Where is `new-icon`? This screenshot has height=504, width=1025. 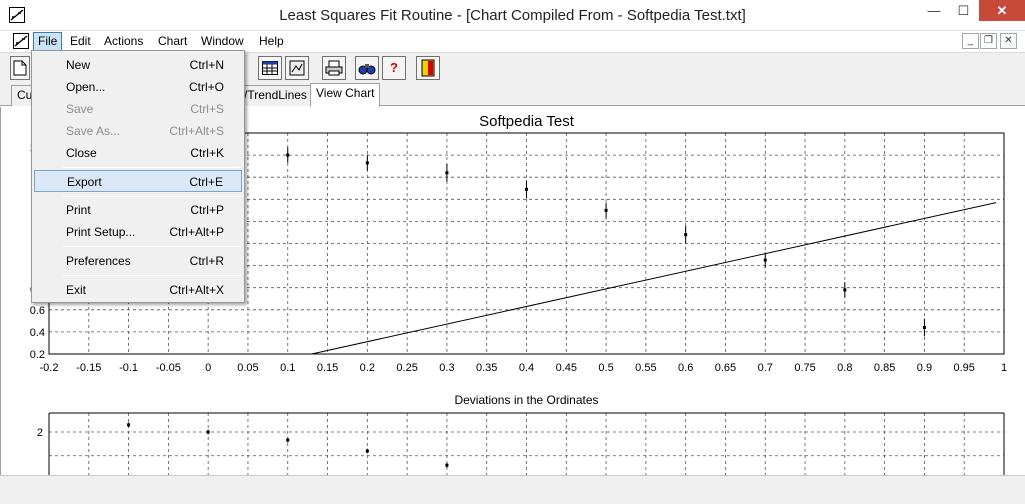
new-icon is located at coordinates (20, 68).